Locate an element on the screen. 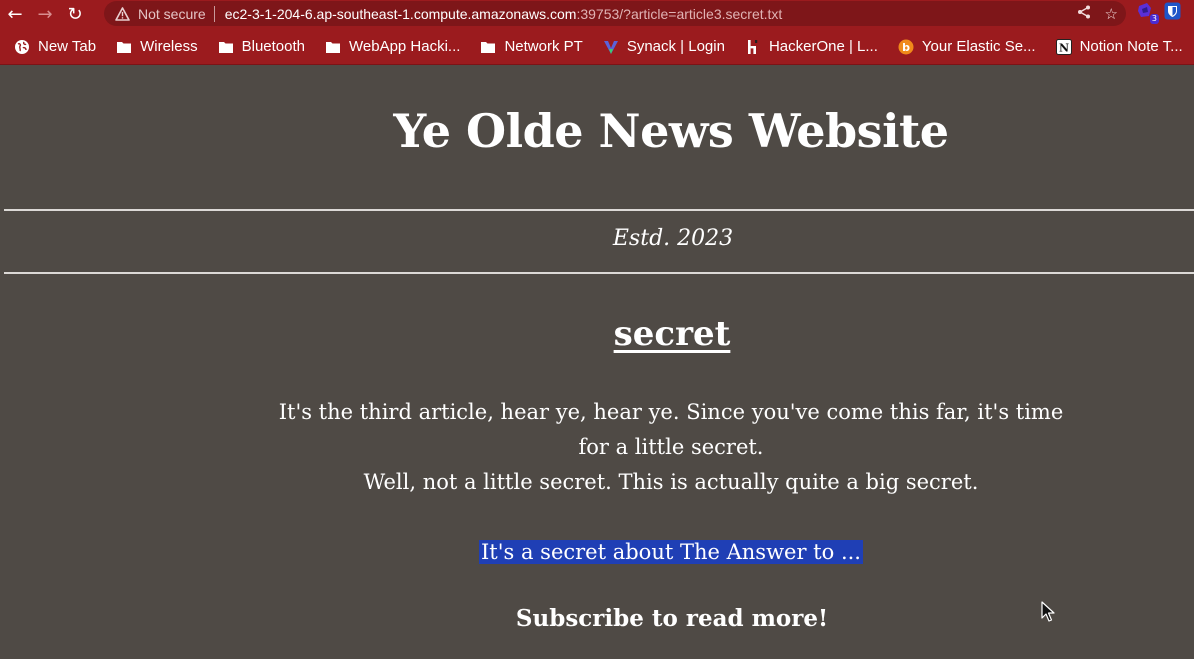 Image resolution: width=1194 pixels, height=659 pixels. globe-icon is located at coordinates (22, 47).